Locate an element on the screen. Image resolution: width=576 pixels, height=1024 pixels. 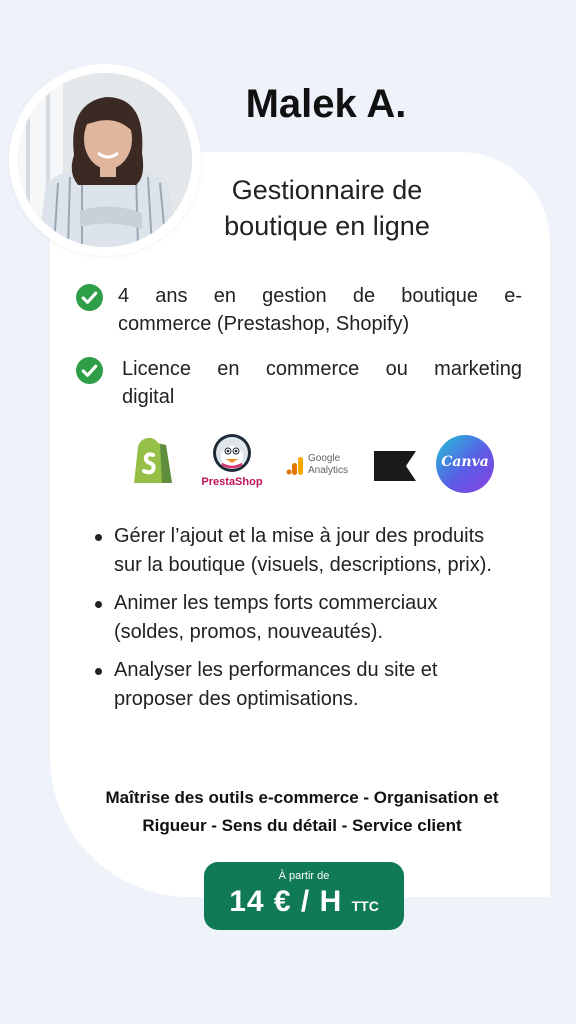
profile-name: Malek A. is located at coordinates (326, 104).